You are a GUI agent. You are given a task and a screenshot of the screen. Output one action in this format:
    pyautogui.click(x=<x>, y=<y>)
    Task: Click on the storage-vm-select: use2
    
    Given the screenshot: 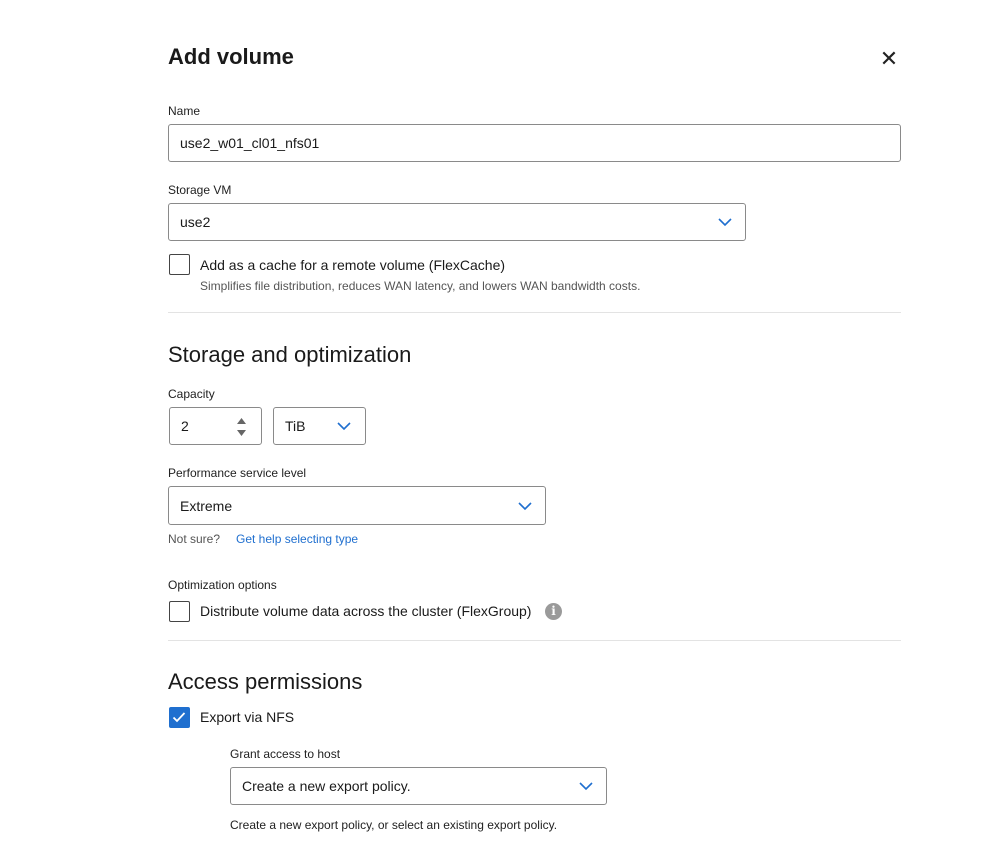 What is the action you would take?
    pyautogui.click(x=457, y=222)
    